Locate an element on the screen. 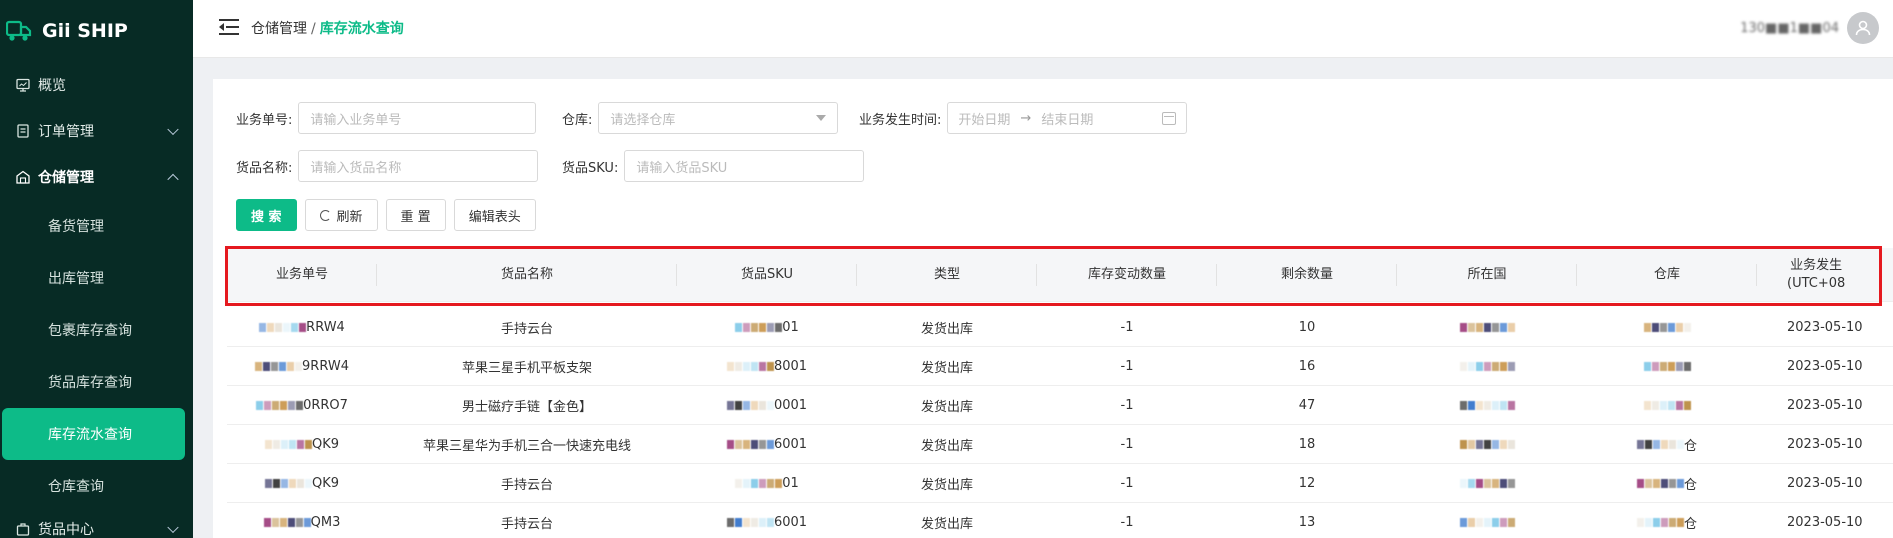 The width and height of the screenshot is (1893, 538). column-header-change-qty: 库存变动数量 is located at coordinates (1127, 275).